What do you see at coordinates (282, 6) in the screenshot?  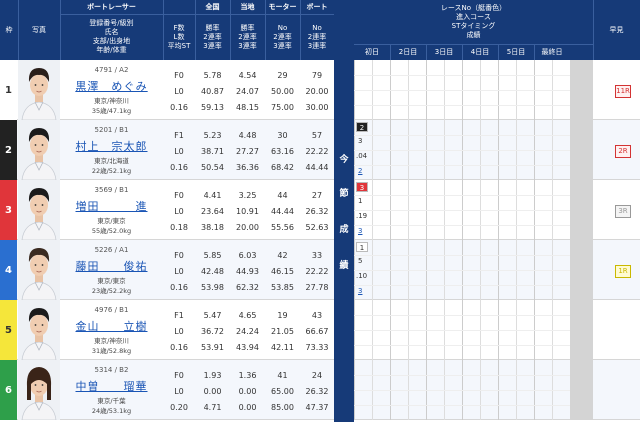 I see `motor-header: モーター` at bounding box center [282, 6].